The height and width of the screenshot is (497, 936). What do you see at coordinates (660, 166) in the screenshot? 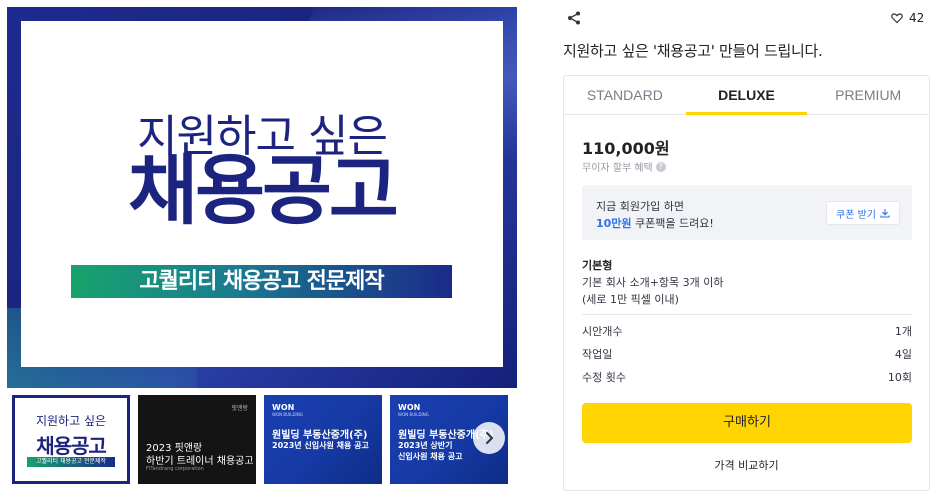
I see `help-icon: ?` at bounding box center [660, 166].